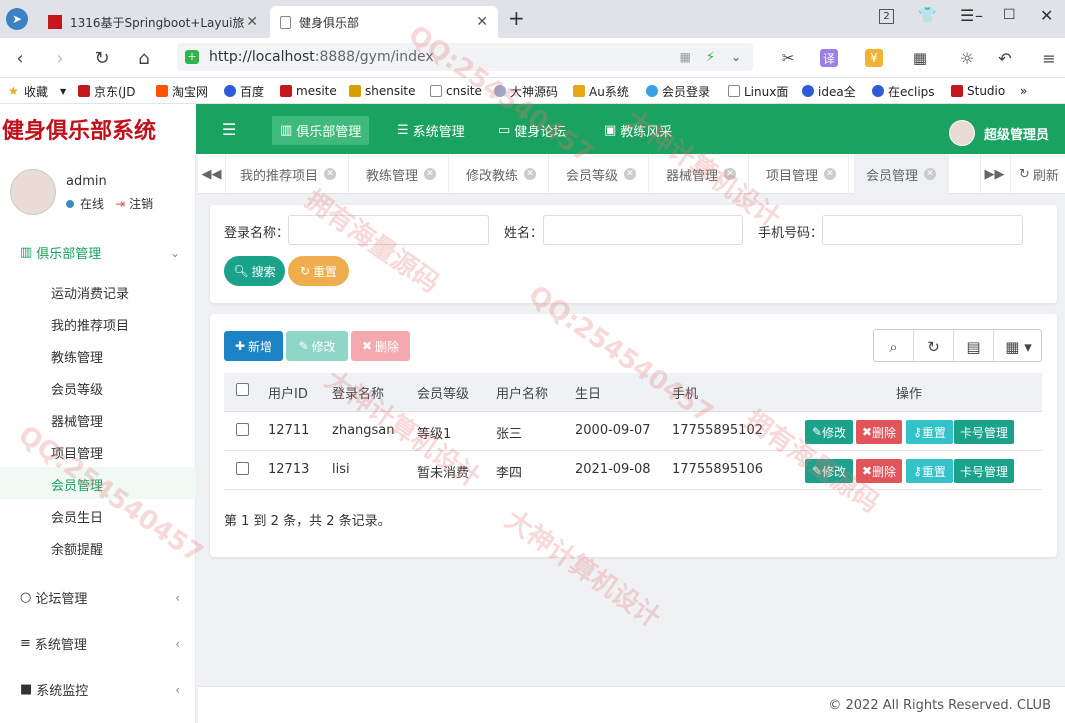  What do you see at coordinates (685, 57) in the screenshot?
I see `qr-icon: ▦` at bounding box center [685, 57].